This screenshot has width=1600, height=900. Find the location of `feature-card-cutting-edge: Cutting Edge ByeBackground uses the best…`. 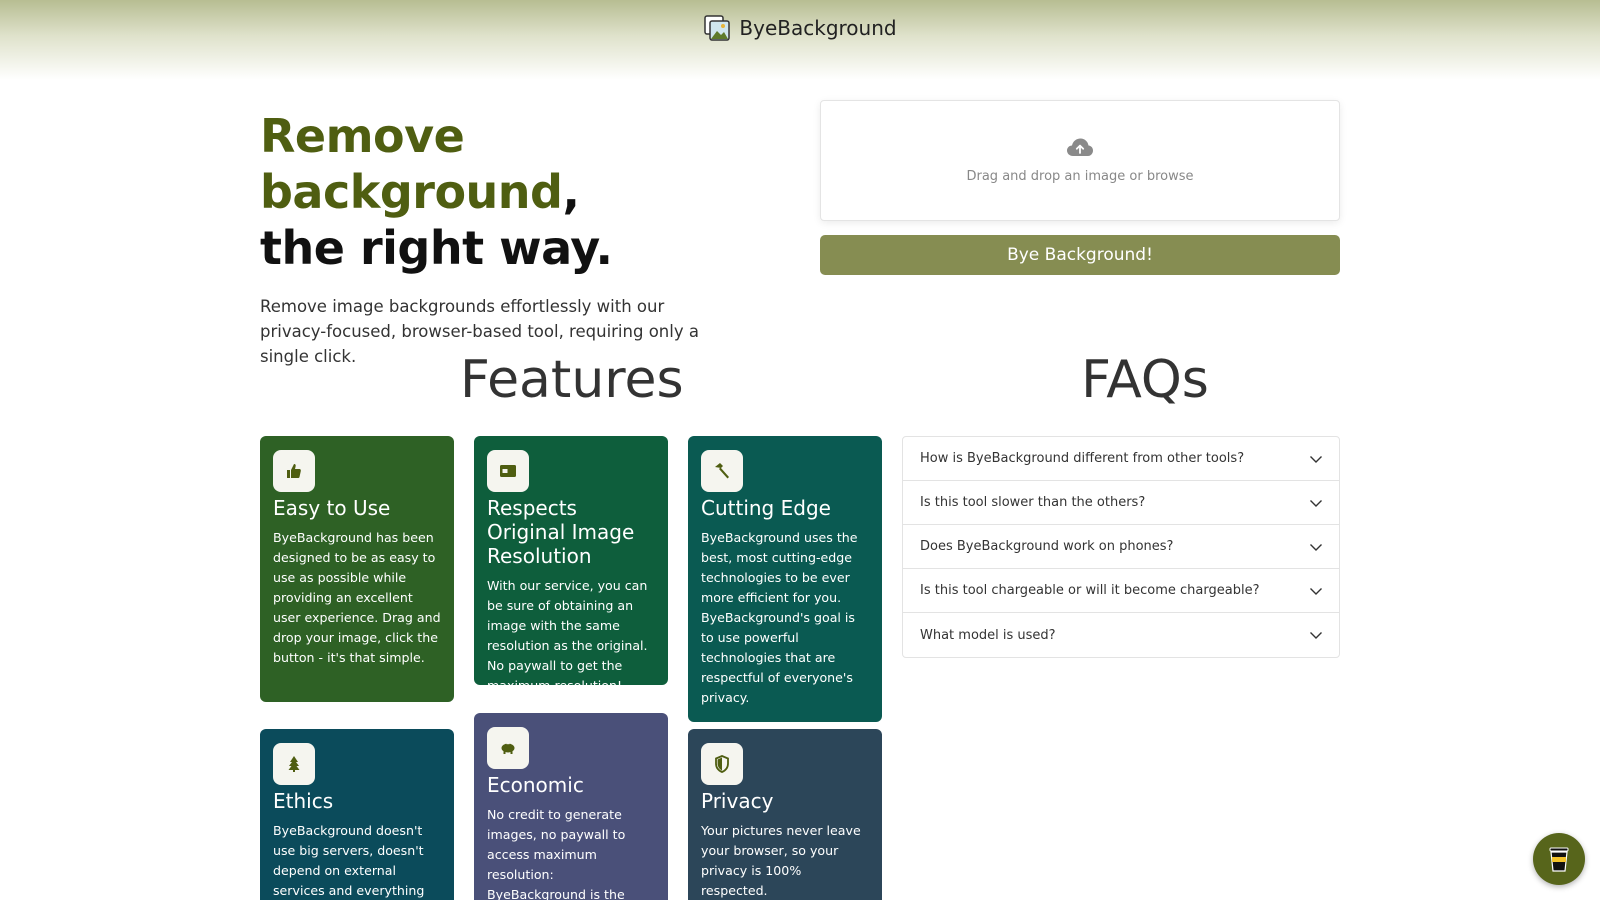

feature-card-cutting-edge: Cutting Edge ByeBackground uses the best… is located at coordinates (785, 579).